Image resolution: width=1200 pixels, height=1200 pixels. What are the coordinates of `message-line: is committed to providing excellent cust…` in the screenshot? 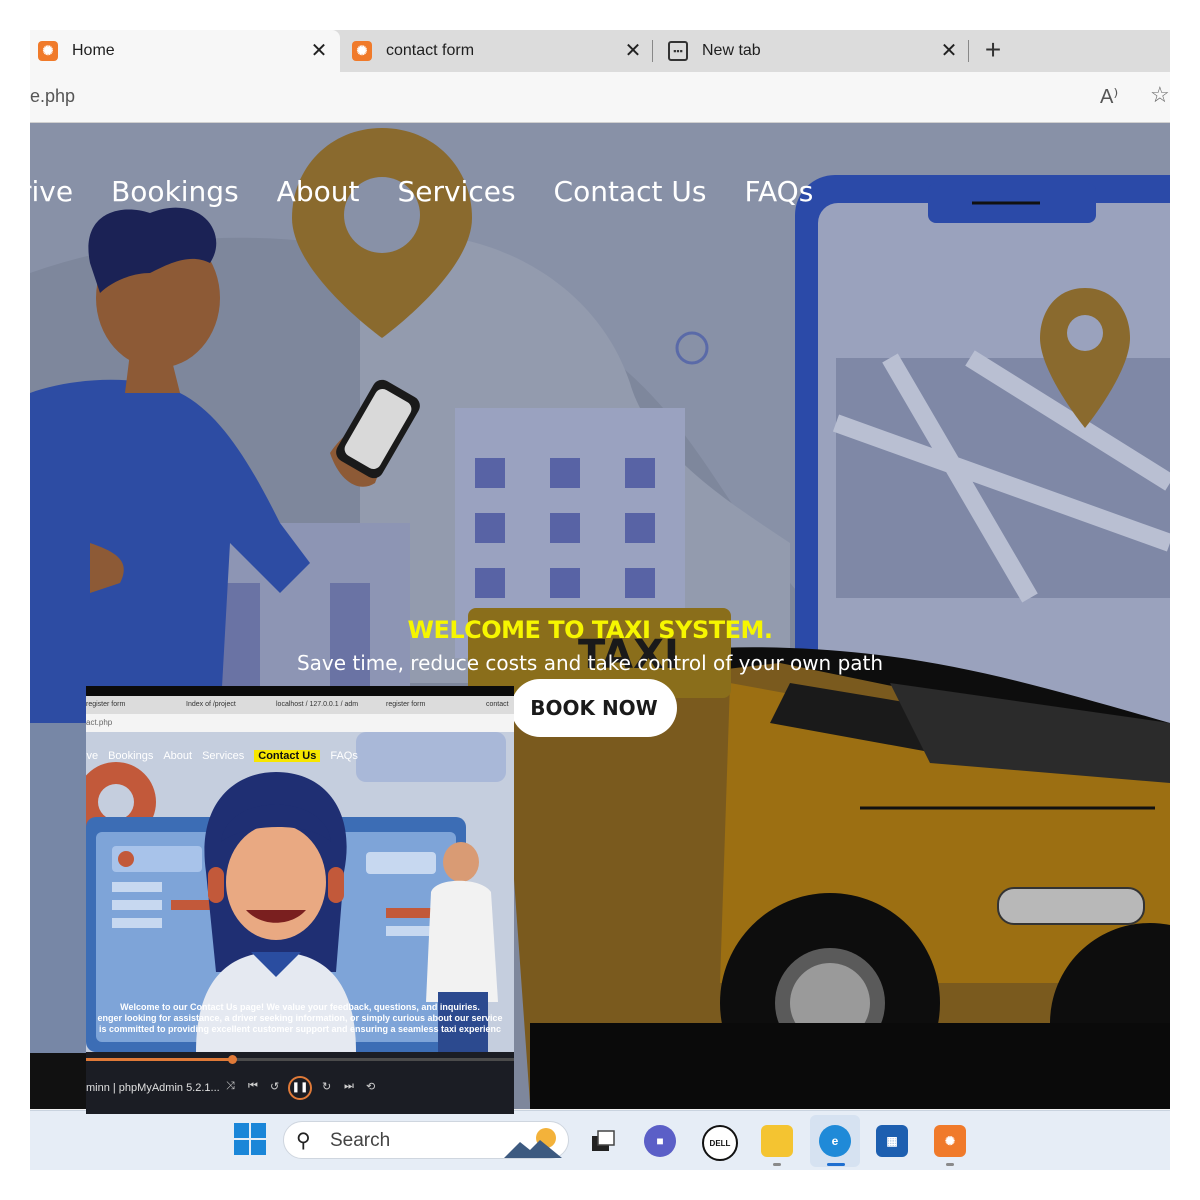 It's located at (300, 1029).